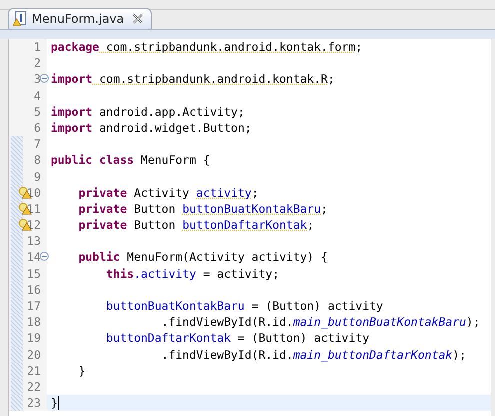 The image size is (495, 416). I want to click on code-line: private Activity activity;, so click(168, 192).